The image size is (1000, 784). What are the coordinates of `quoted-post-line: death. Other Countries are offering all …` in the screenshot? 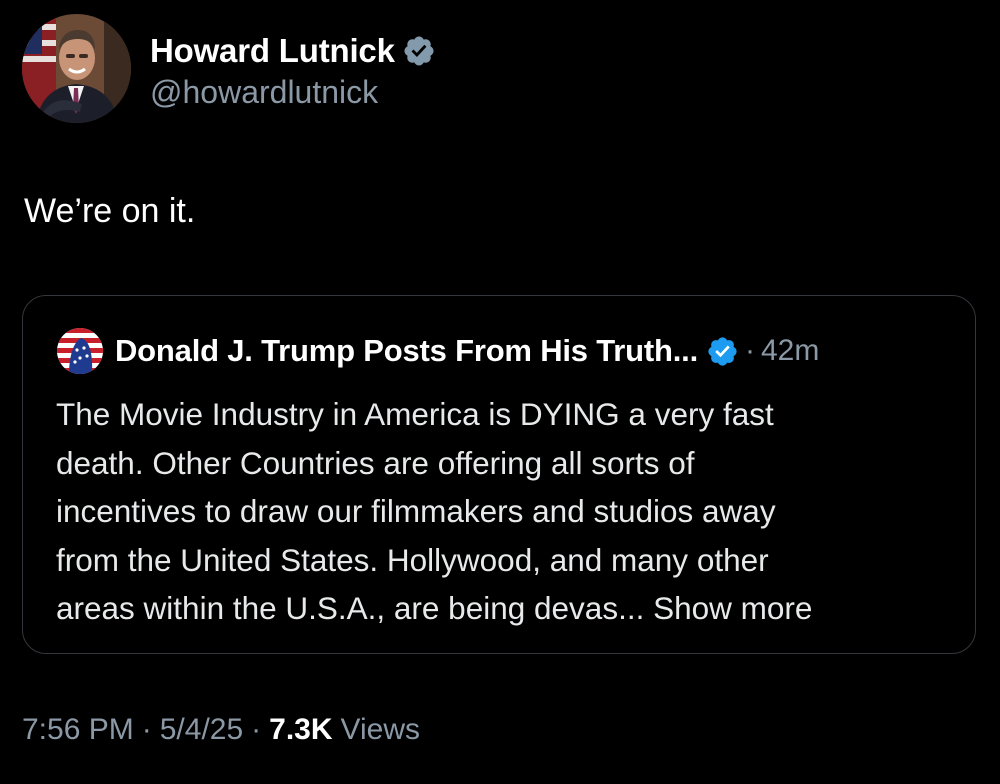 It's located at (375, 462).